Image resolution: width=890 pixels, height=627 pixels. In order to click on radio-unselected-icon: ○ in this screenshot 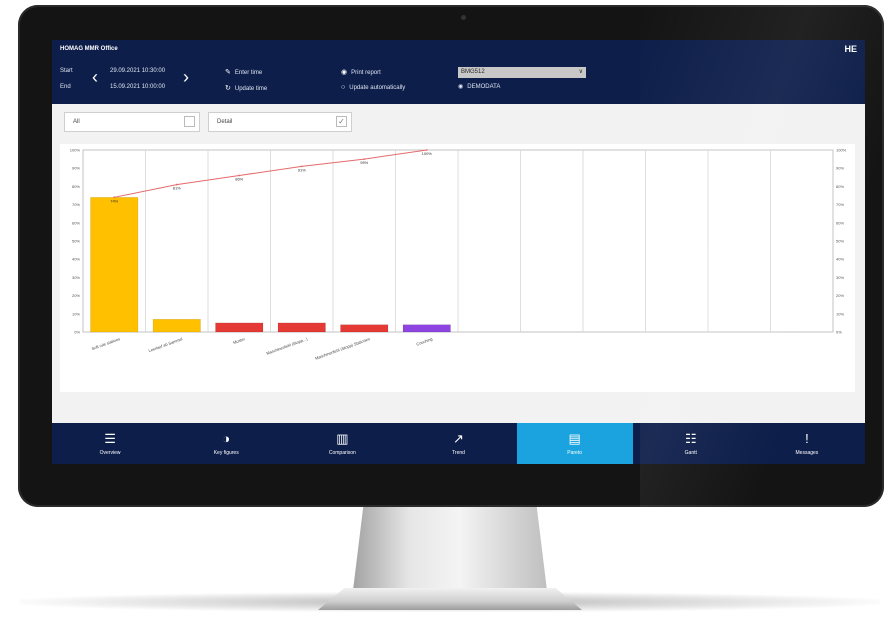, I will do `click(343, 87)`.